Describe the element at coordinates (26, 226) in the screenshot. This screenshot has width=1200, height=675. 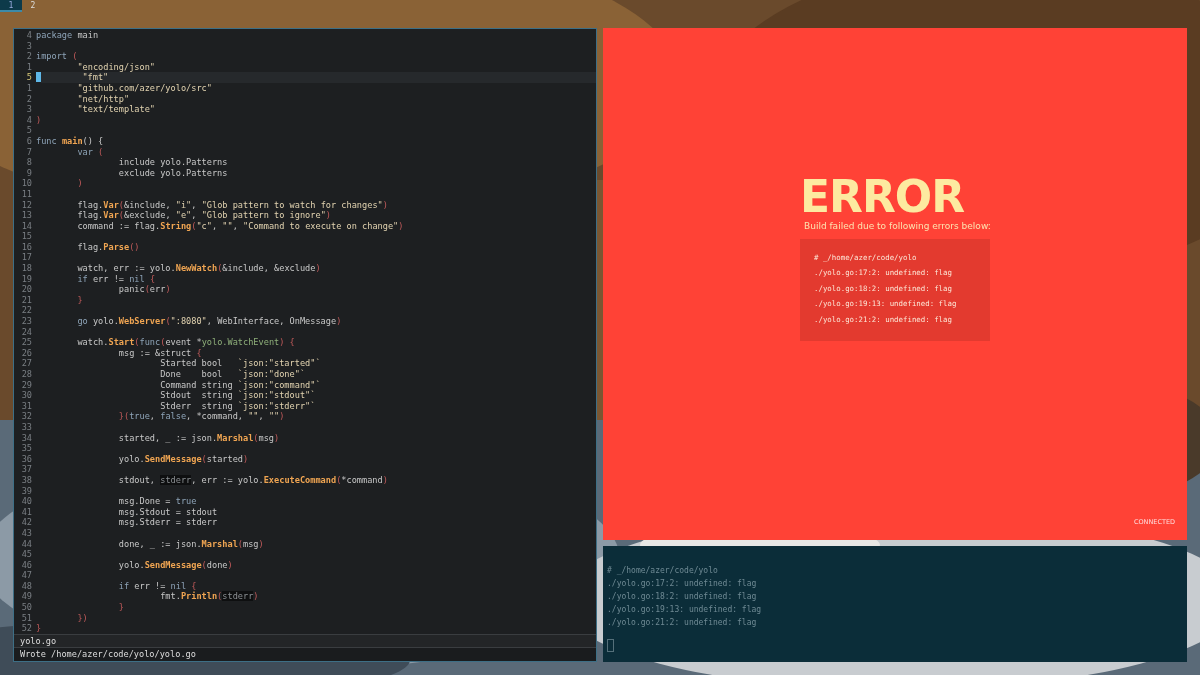
I see `line-number: 14` at that location.